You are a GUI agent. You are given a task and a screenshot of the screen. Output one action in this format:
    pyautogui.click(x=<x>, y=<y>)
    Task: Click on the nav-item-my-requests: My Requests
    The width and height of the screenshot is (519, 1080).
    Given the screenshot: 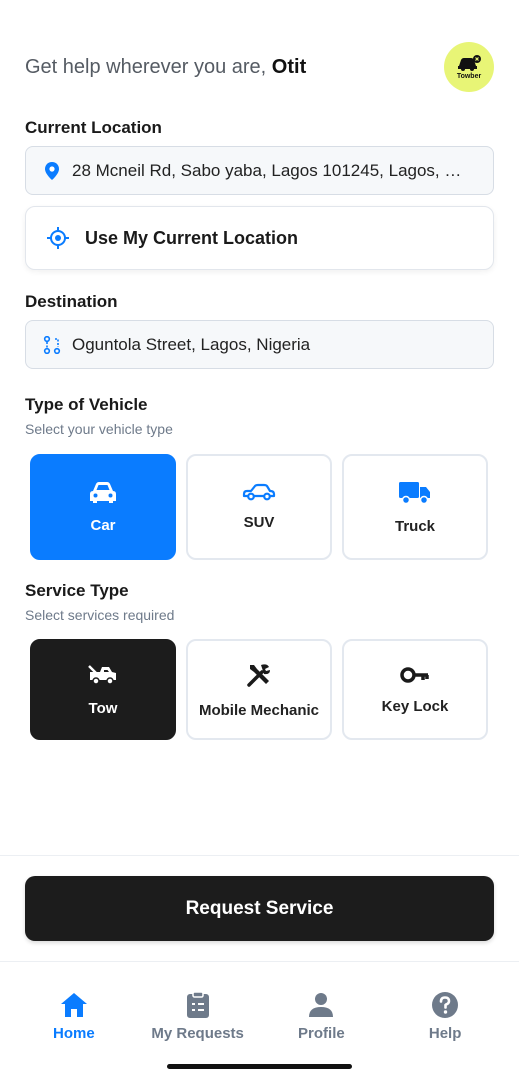 What is the action you would take?
    pyautogui.click(x=198, y=1016)
    